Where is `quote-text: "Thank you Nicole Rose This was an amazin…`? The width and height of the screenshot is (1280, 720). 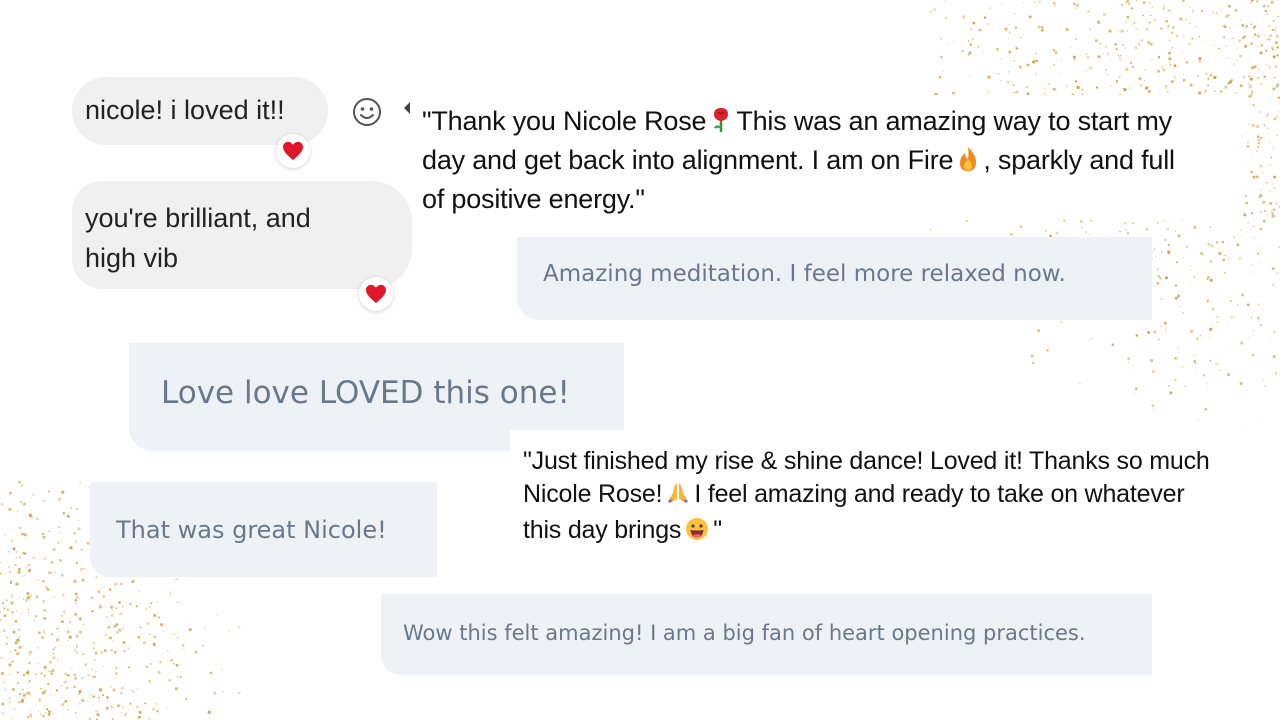 quote-text: "Thank you Nicole Rose This was an amazin… is located at coordinates (829, 160).